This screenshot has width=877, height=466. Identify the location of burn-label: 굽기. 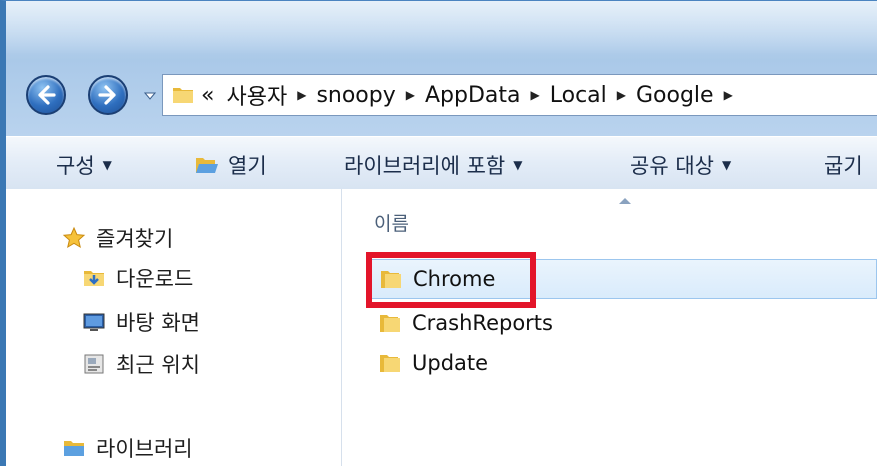
(843, 166).